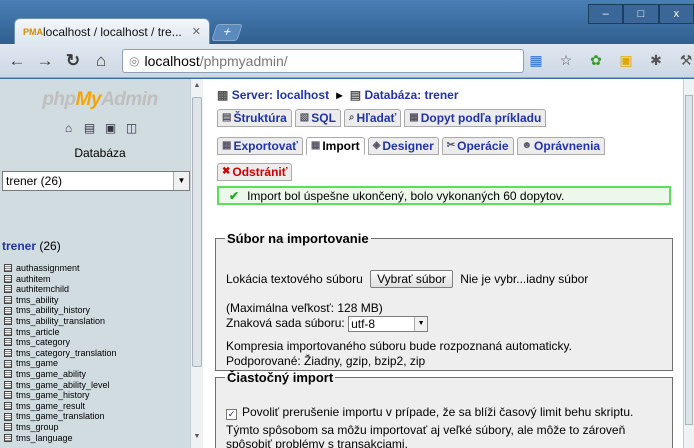 The width and height of the screenshot is (694, 448). What do you see at coordinates (98, 395) in the screenshot?
I see `table-list-item: tms_game_history` at bounding box center [98, 395].